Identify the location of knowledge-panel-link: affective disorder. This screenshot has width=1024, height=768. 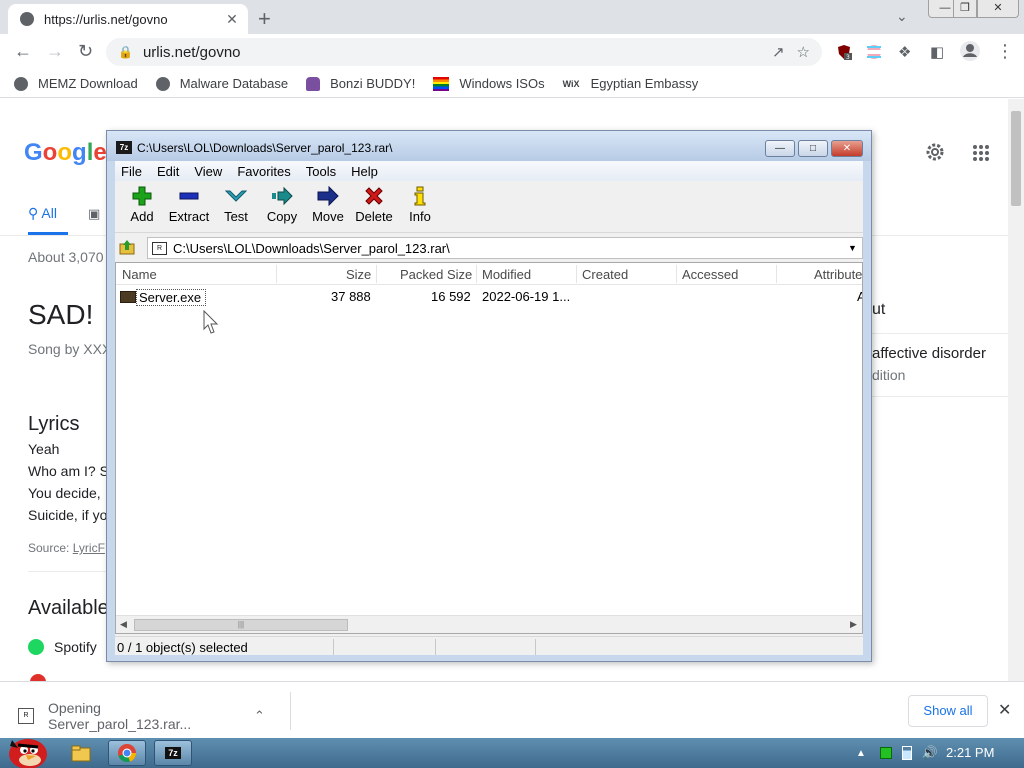
(929, 353).